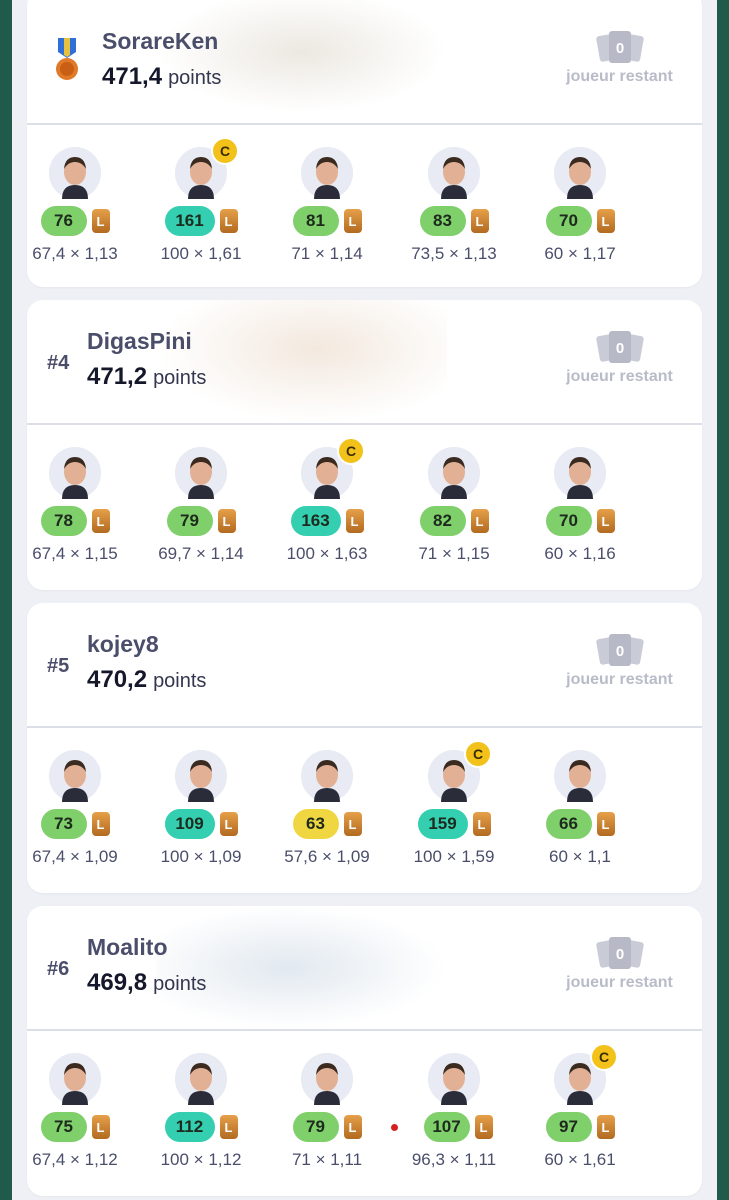  What do you see at coordinates (327, 500) in the screenshot?
I see `player-card: C 163 L 100 × 1,63` at bounding box center [327, 500].